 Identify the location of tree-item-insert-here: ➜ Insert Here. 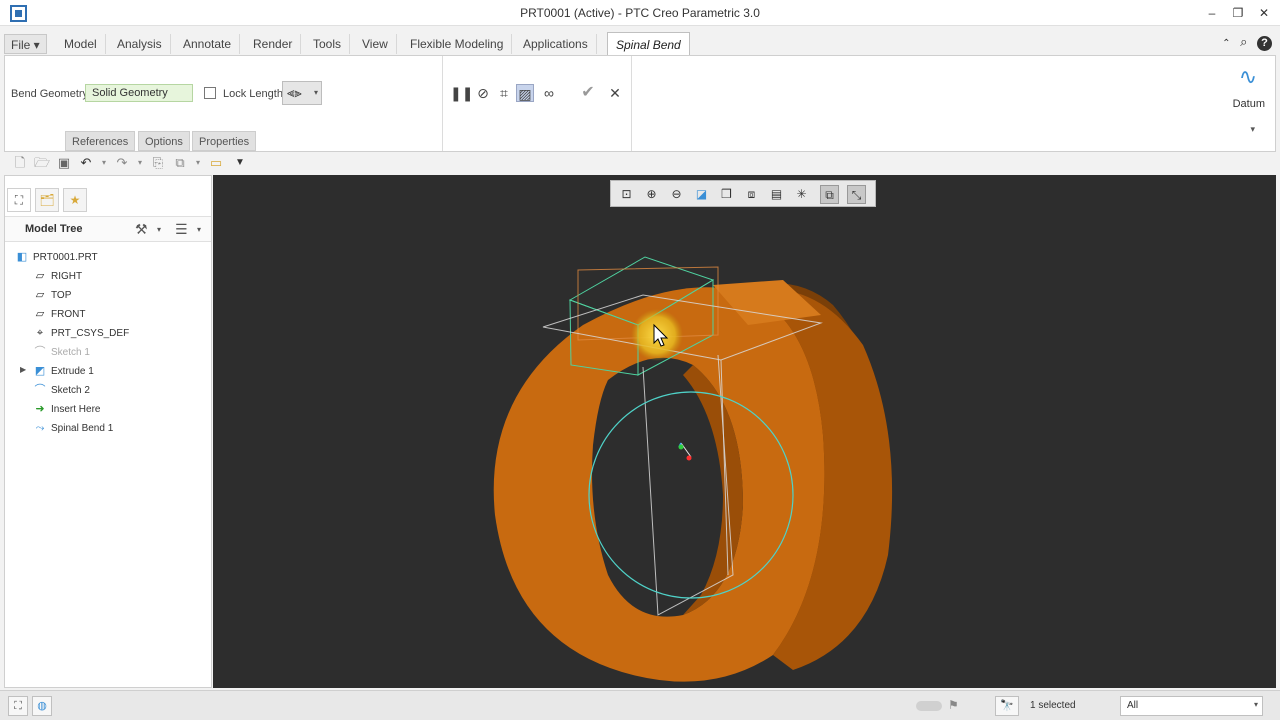
(66, 409).